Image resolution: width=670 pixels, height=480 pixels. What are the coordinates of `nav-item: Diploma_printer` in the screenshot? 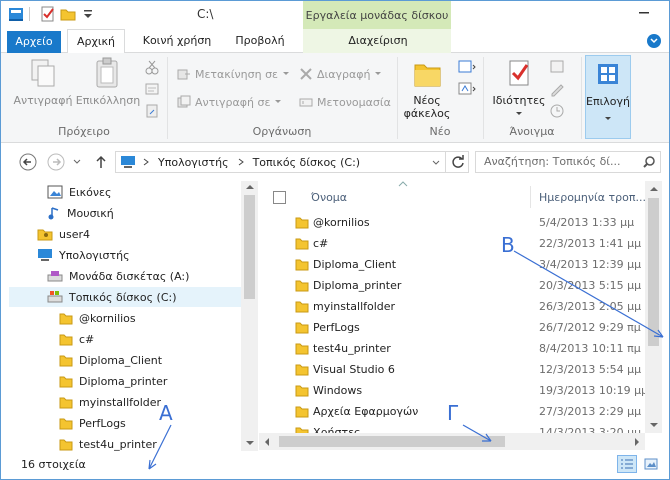 It's located at (125, 381).